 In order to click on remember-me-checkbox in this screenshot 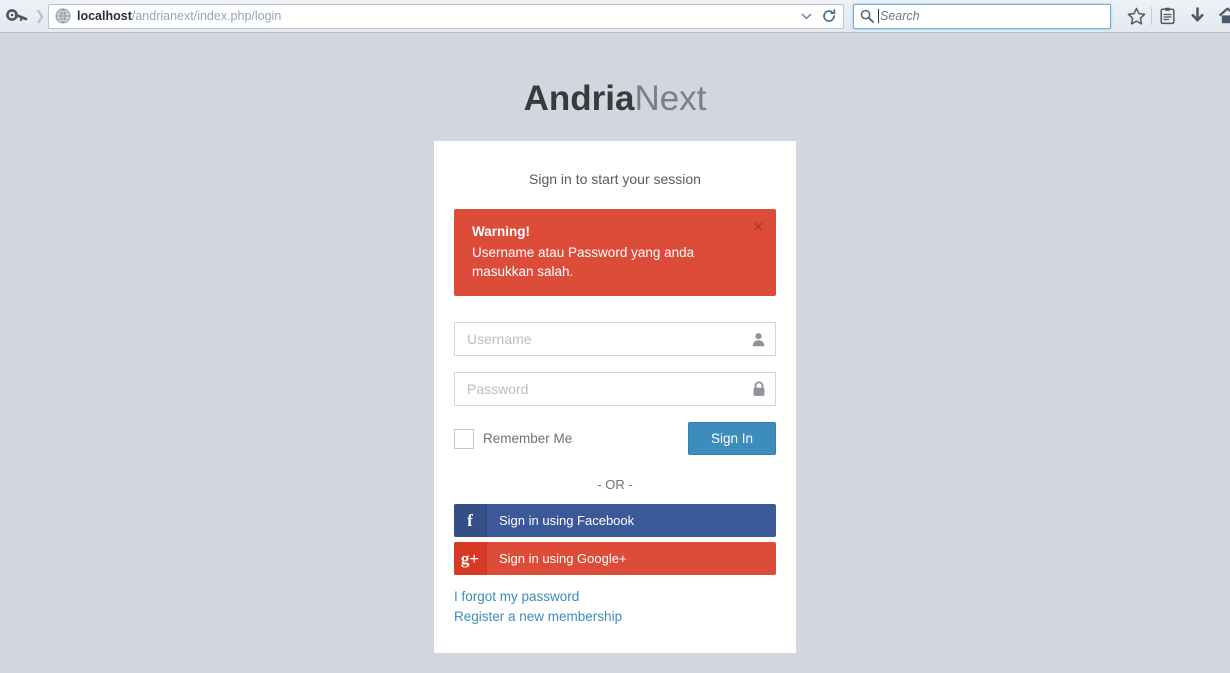, I will do `click(464, 438)`.